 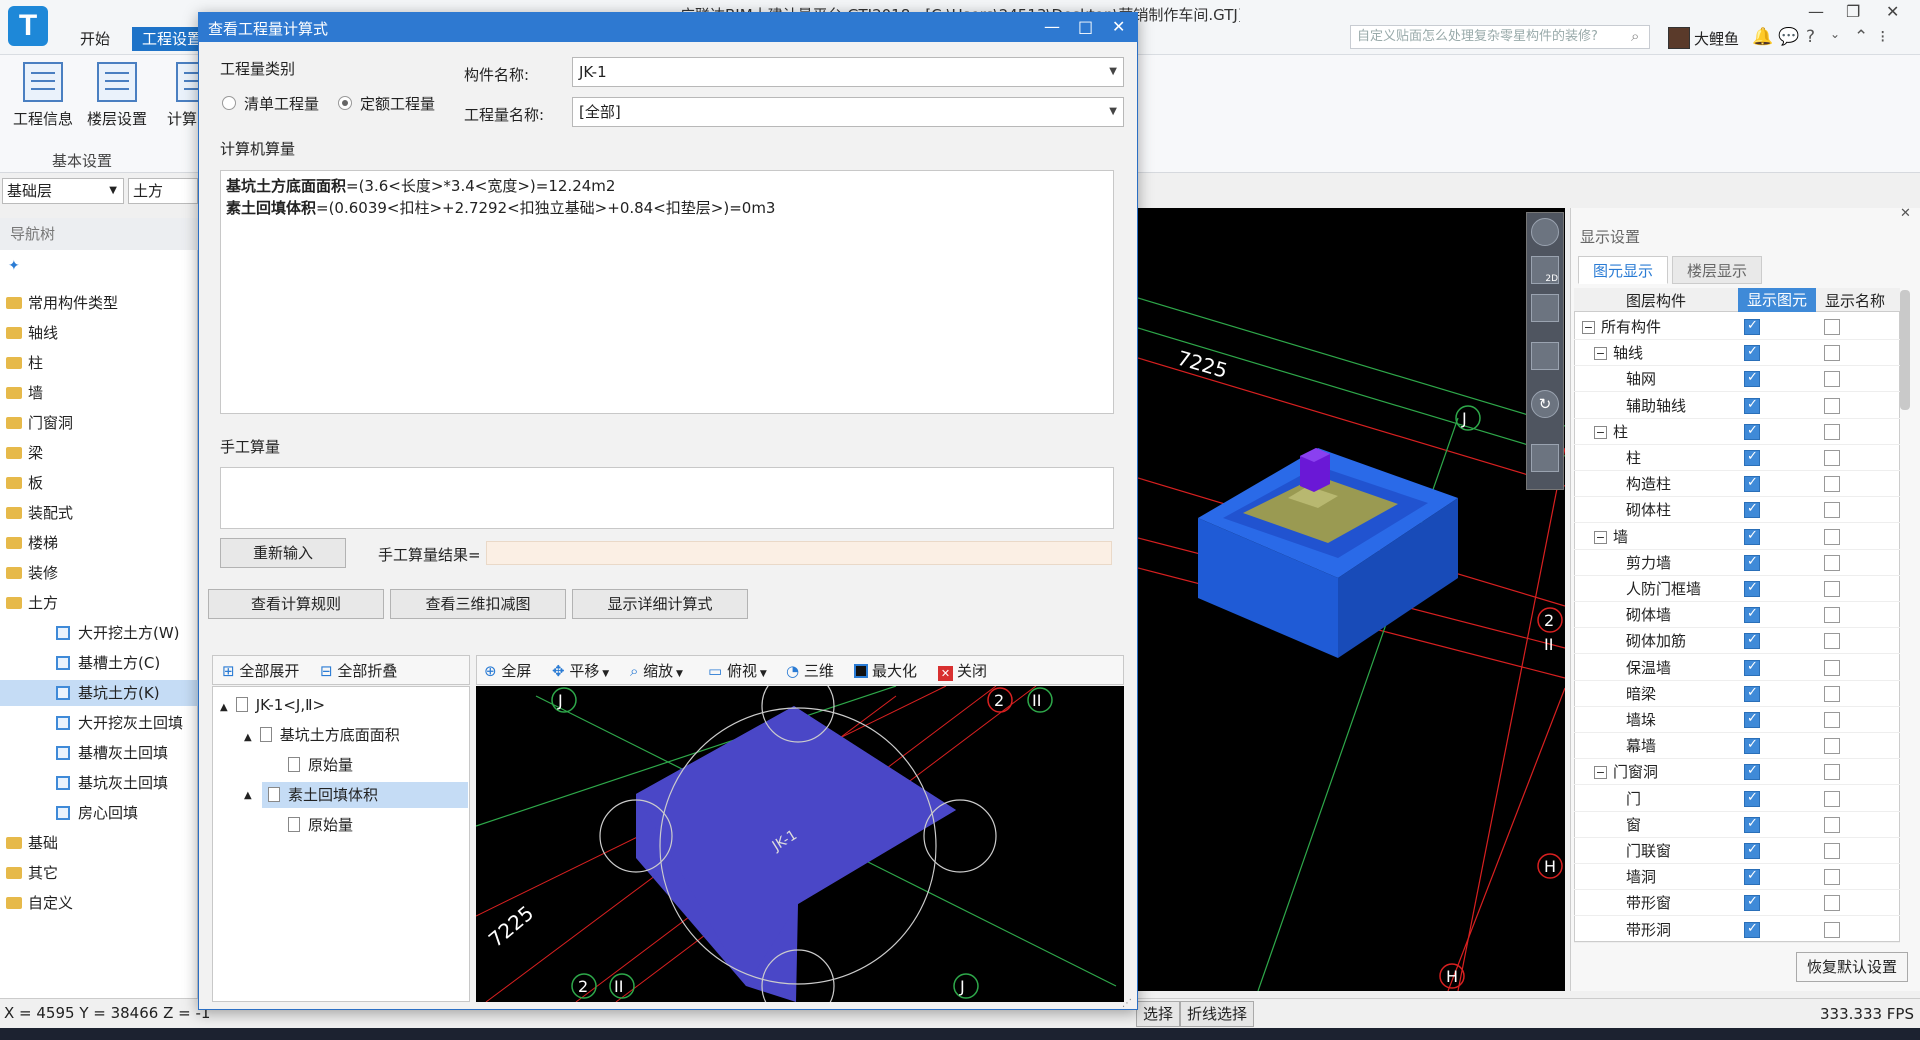 What do you see at coordinates (1545, 308) in the screenshot?
I see `cube-view-icon` at bounding box center [1545, 308].